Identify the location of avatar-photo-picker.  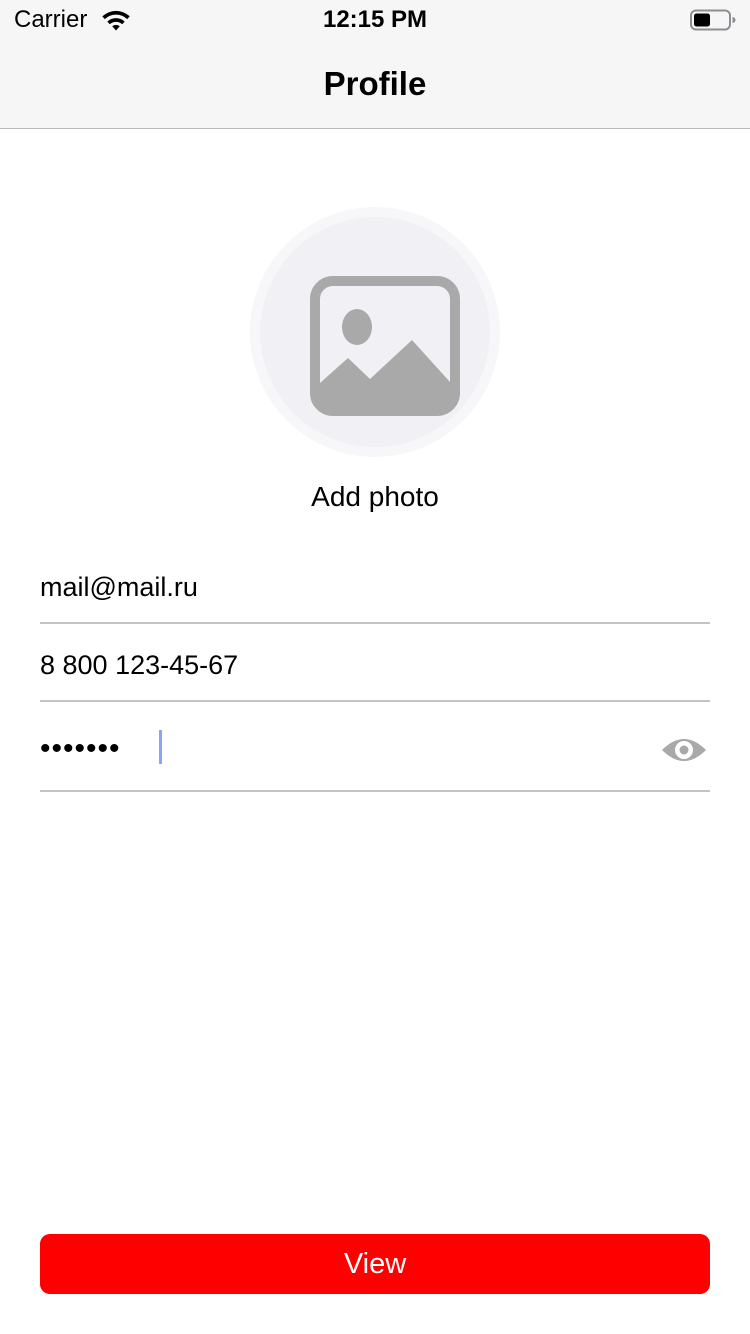
(375, 332).